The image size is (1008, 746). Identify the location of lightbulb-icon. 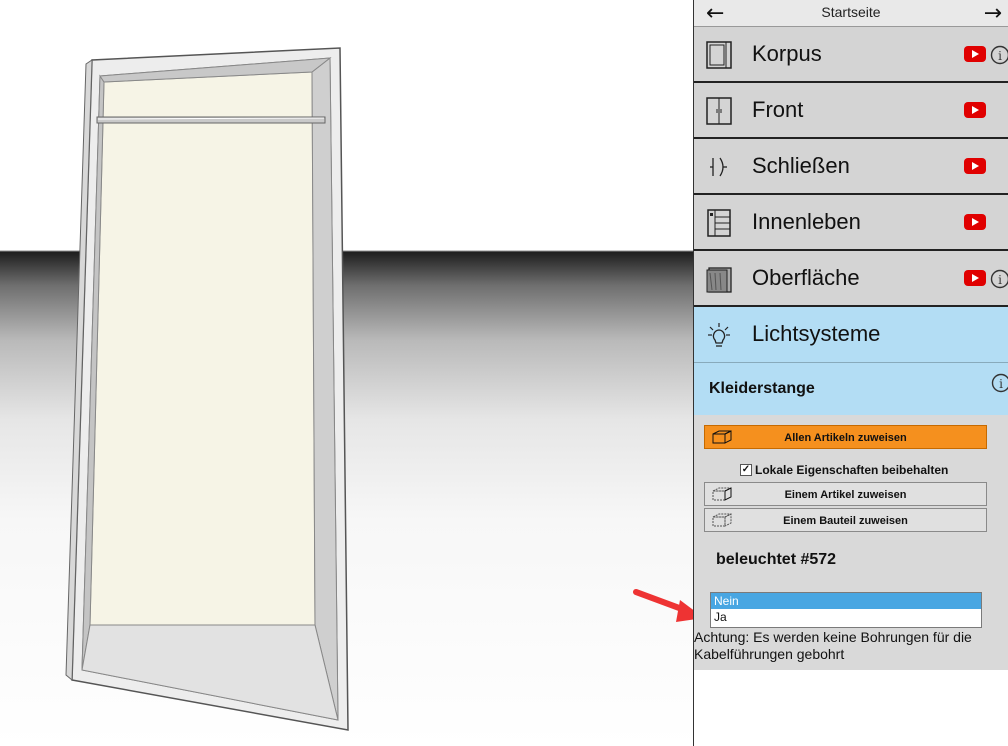
(719, 335).